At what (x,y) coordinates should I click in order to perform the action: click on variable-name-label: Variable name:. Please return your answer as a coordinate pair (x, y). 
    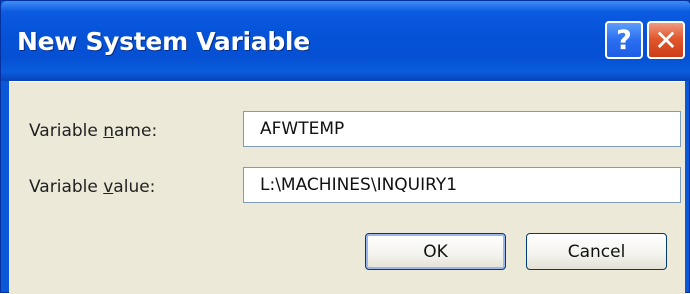
    Looking at the image, I should click on (93, 131).